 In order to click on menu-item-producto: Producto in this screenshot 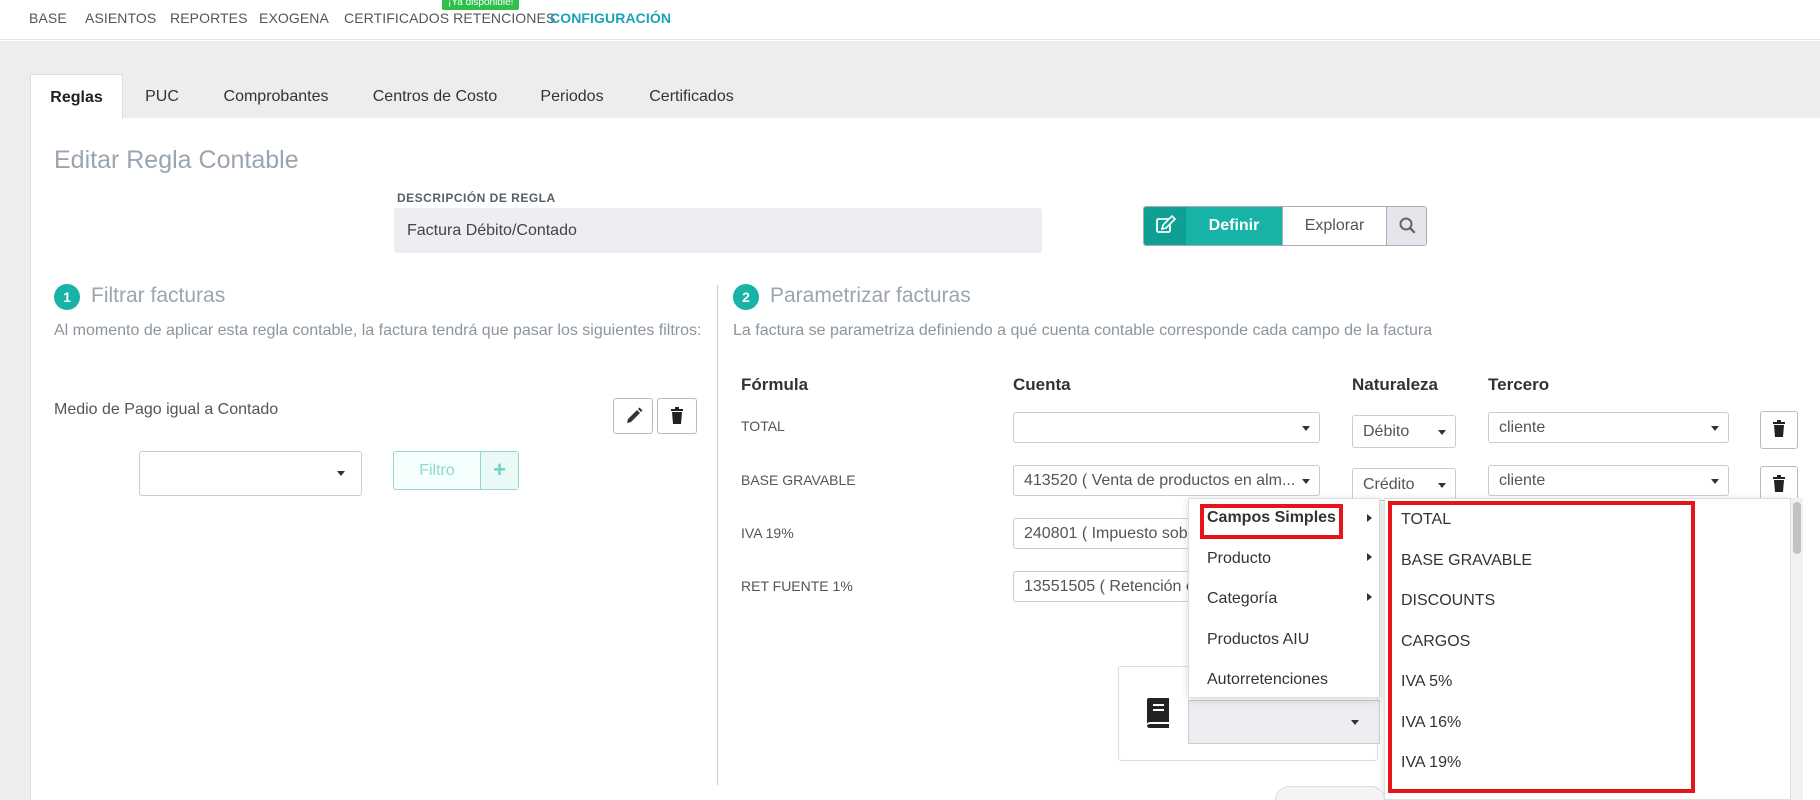, I will do `click(1239, 559)`.